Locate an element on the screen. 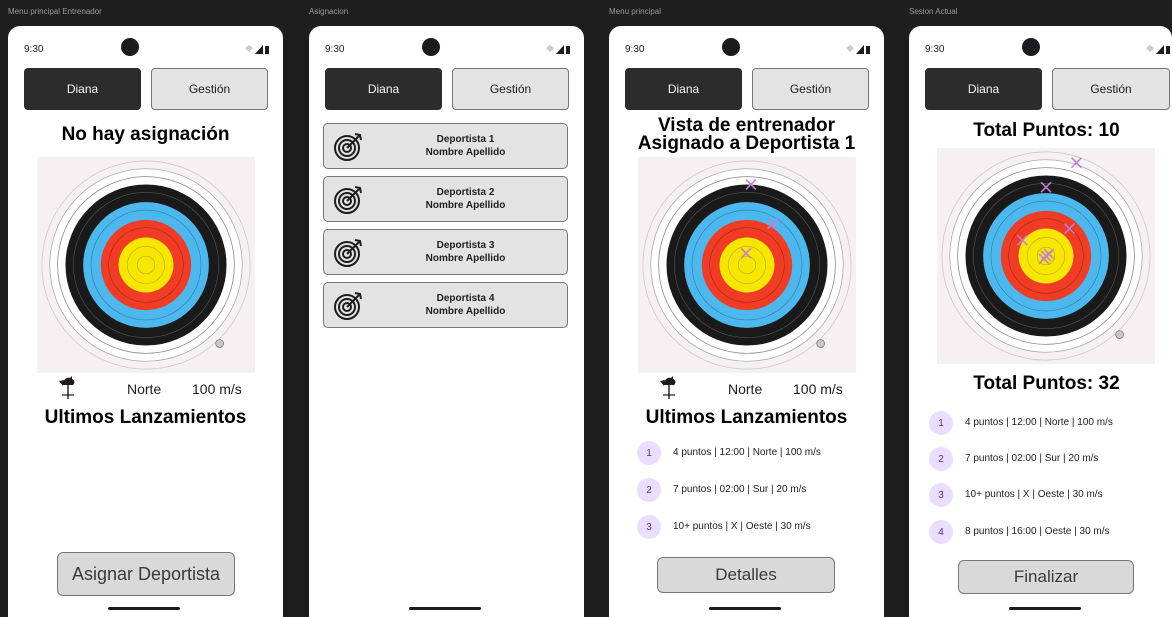 The width and height of the screenshot is (1172, 617). athlete-name: Deportista 3 is located at coordinates (465, 245).